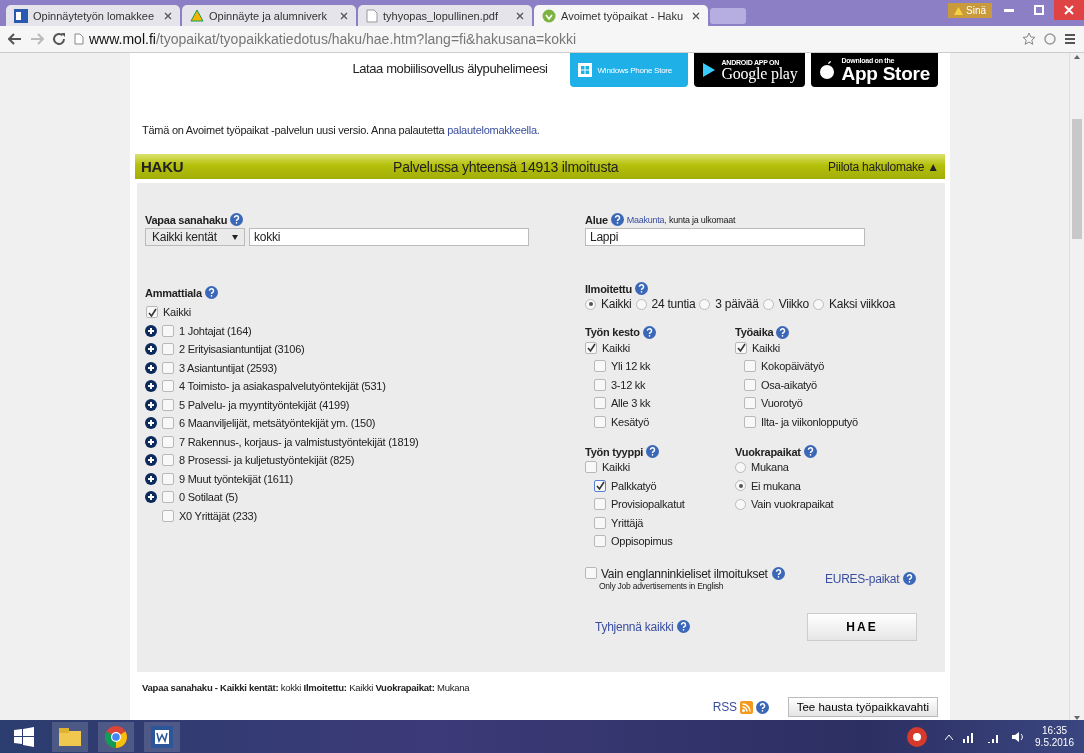 The image size is (1084, 753). What do you see at coordinates (59, 39) in the screenshot?
I see `reload-icon` at bounding box center [59, 39].